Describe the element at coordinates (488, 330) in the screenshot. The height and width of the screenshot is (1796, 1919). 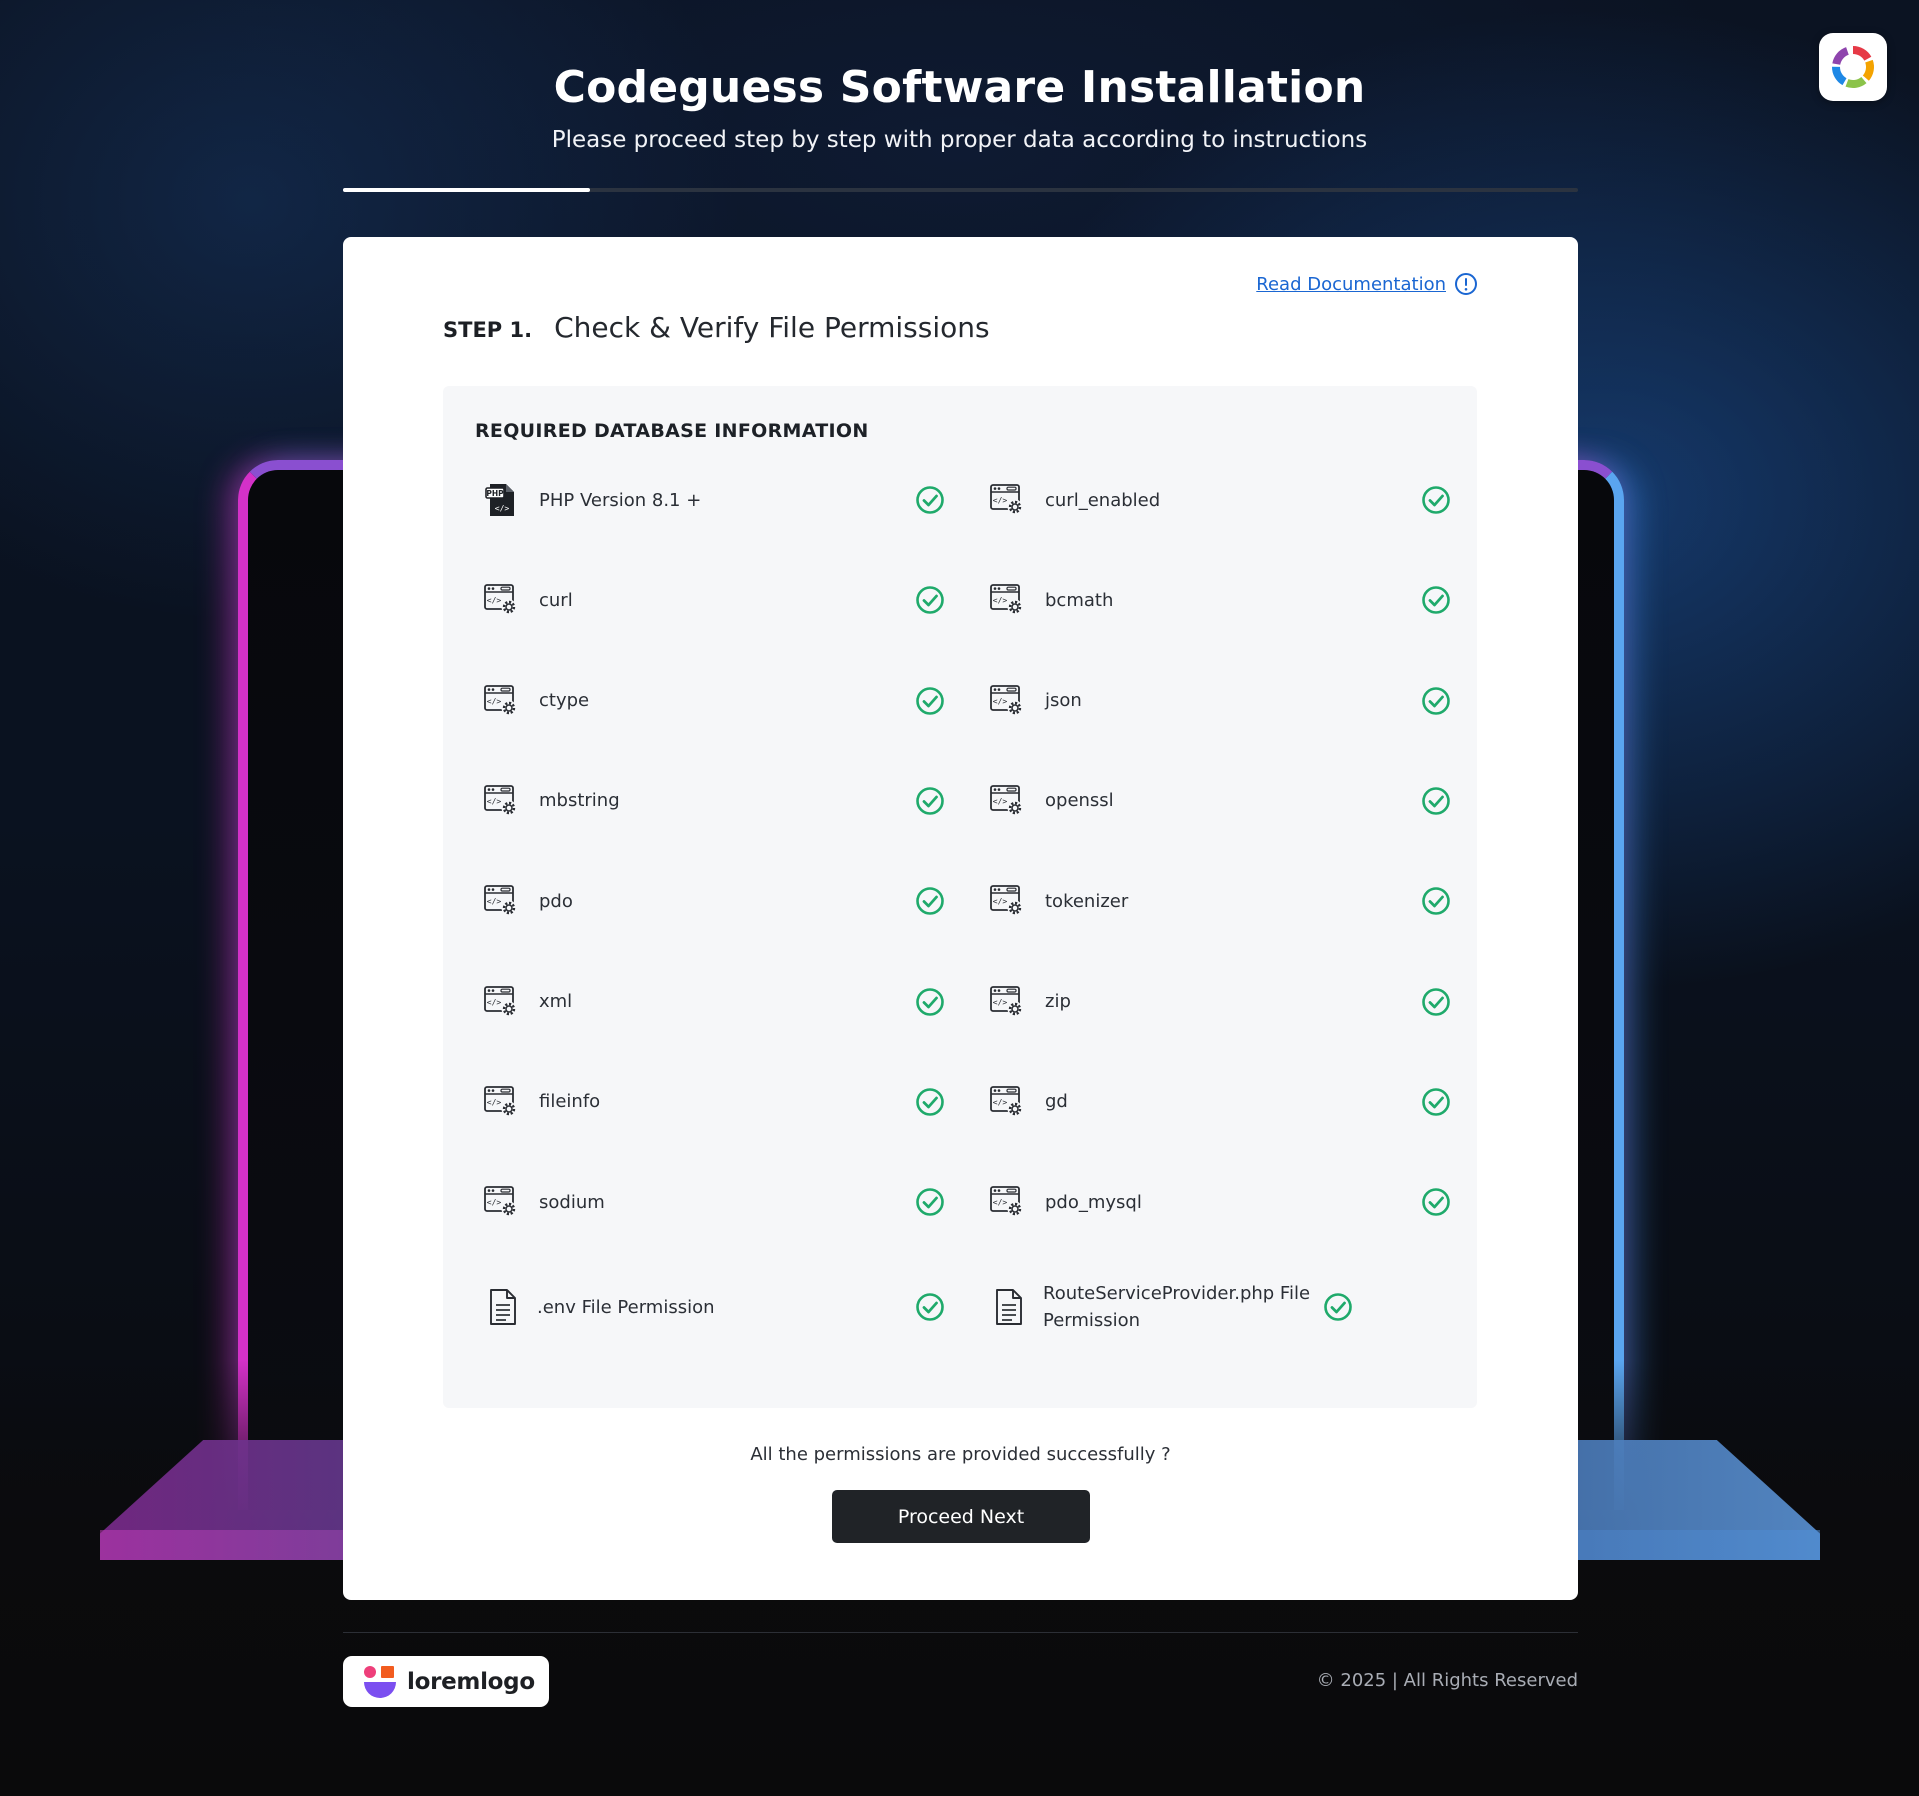
I see `step-number: STEP 1.` at that location.